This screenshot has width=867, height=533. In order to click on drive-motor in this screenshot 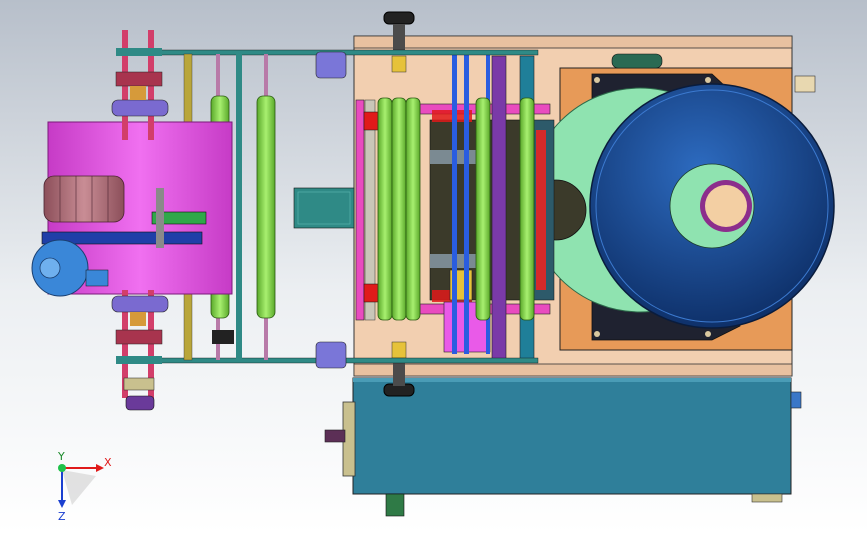, I will do `click(132, 209)`.